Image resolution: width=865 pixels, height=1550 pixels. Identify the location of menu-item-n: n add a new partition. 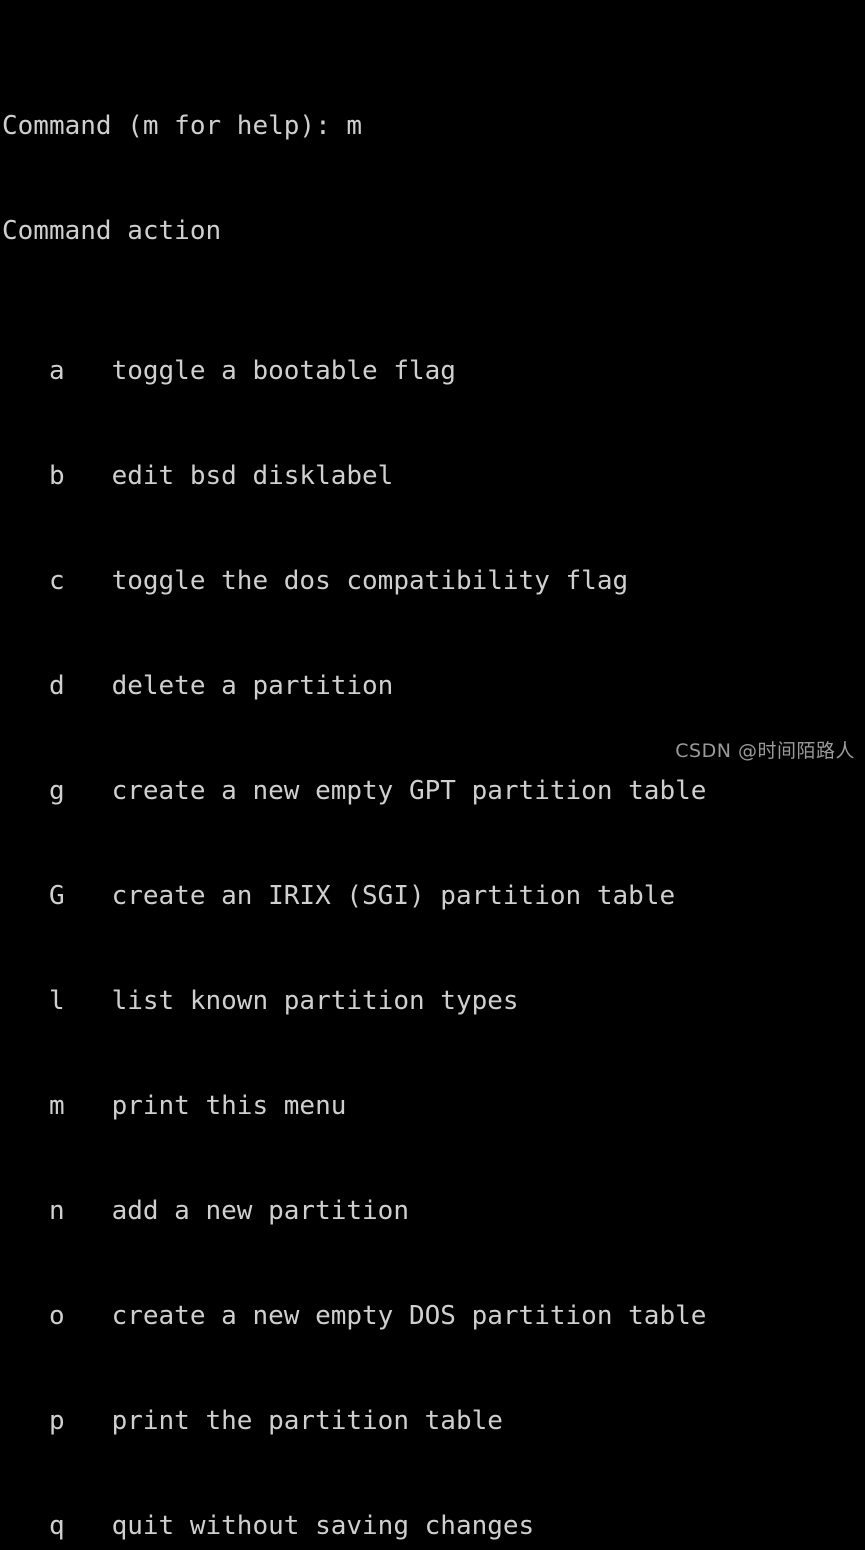
(205, 1211).